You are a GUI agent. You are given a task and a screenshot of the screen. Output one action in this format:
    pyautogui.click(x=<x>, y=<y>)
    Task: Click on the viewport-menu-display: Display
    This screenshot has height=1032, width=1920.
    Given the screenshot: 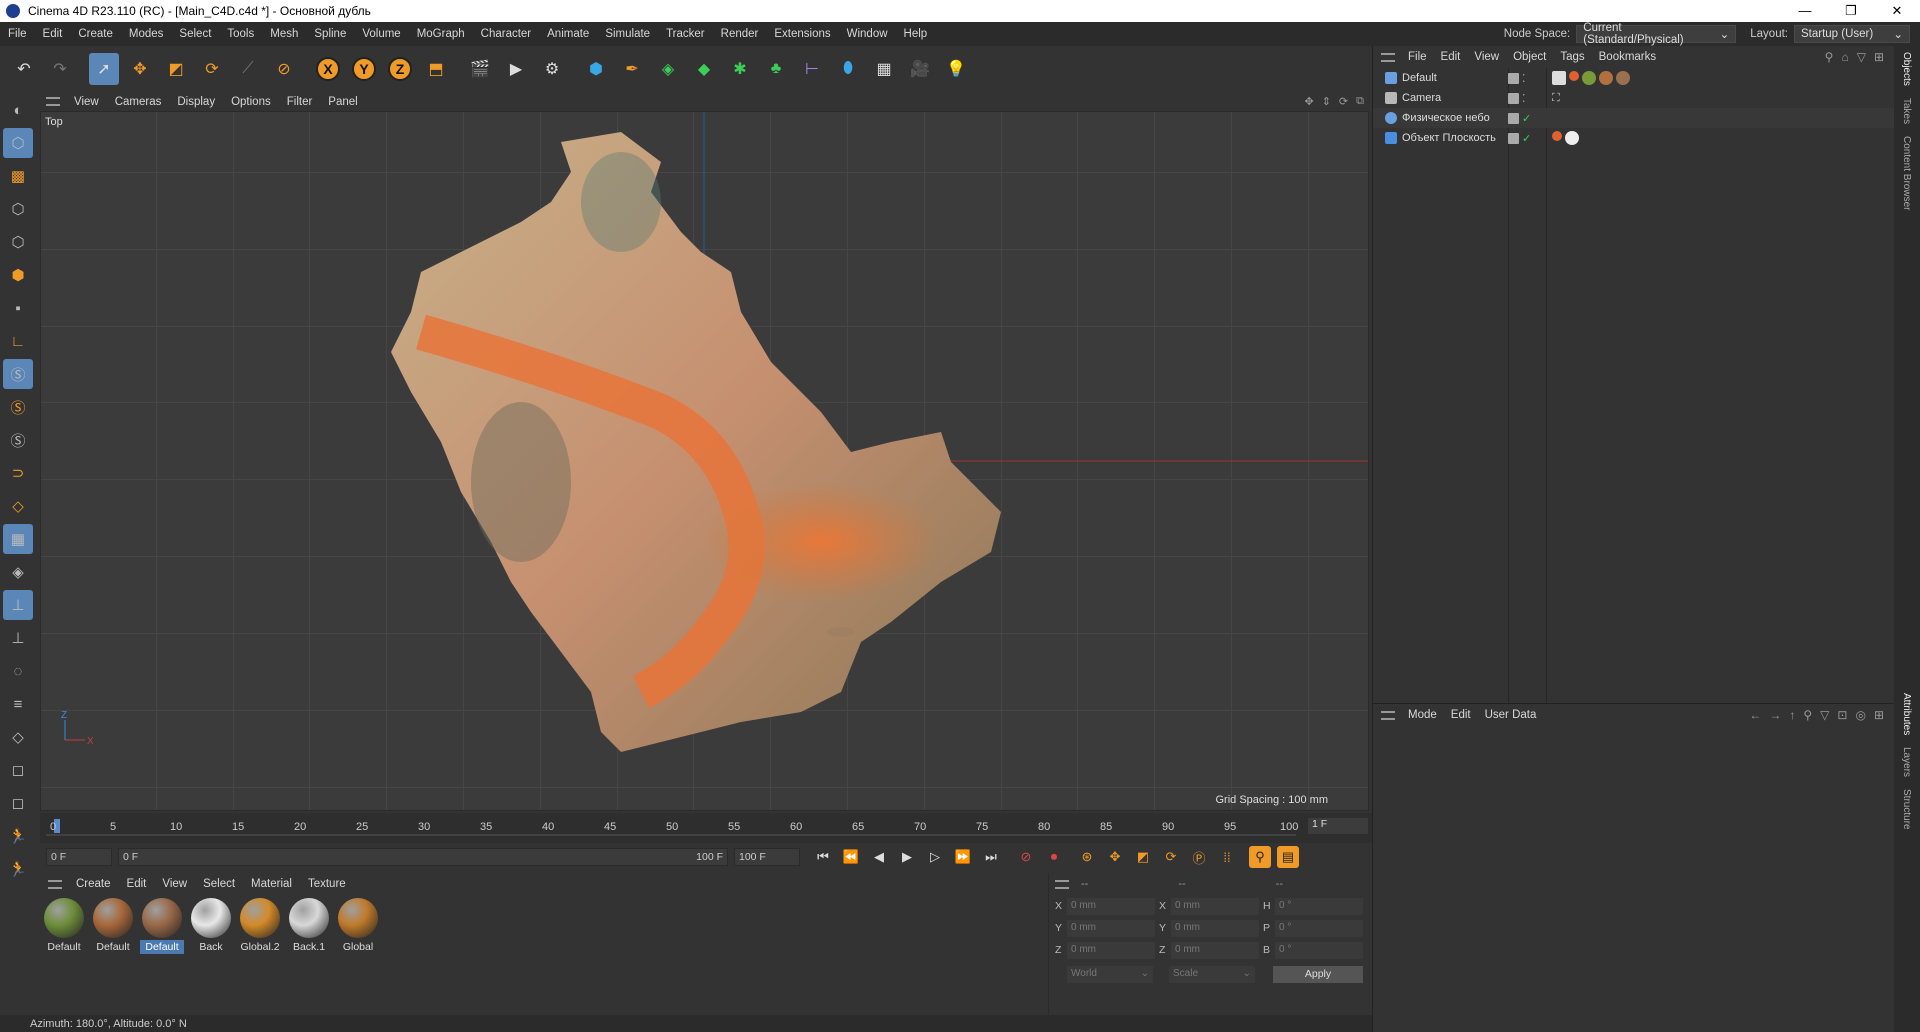 What is the action you would take?
    pyautogui.click(x=196, y=102)
    